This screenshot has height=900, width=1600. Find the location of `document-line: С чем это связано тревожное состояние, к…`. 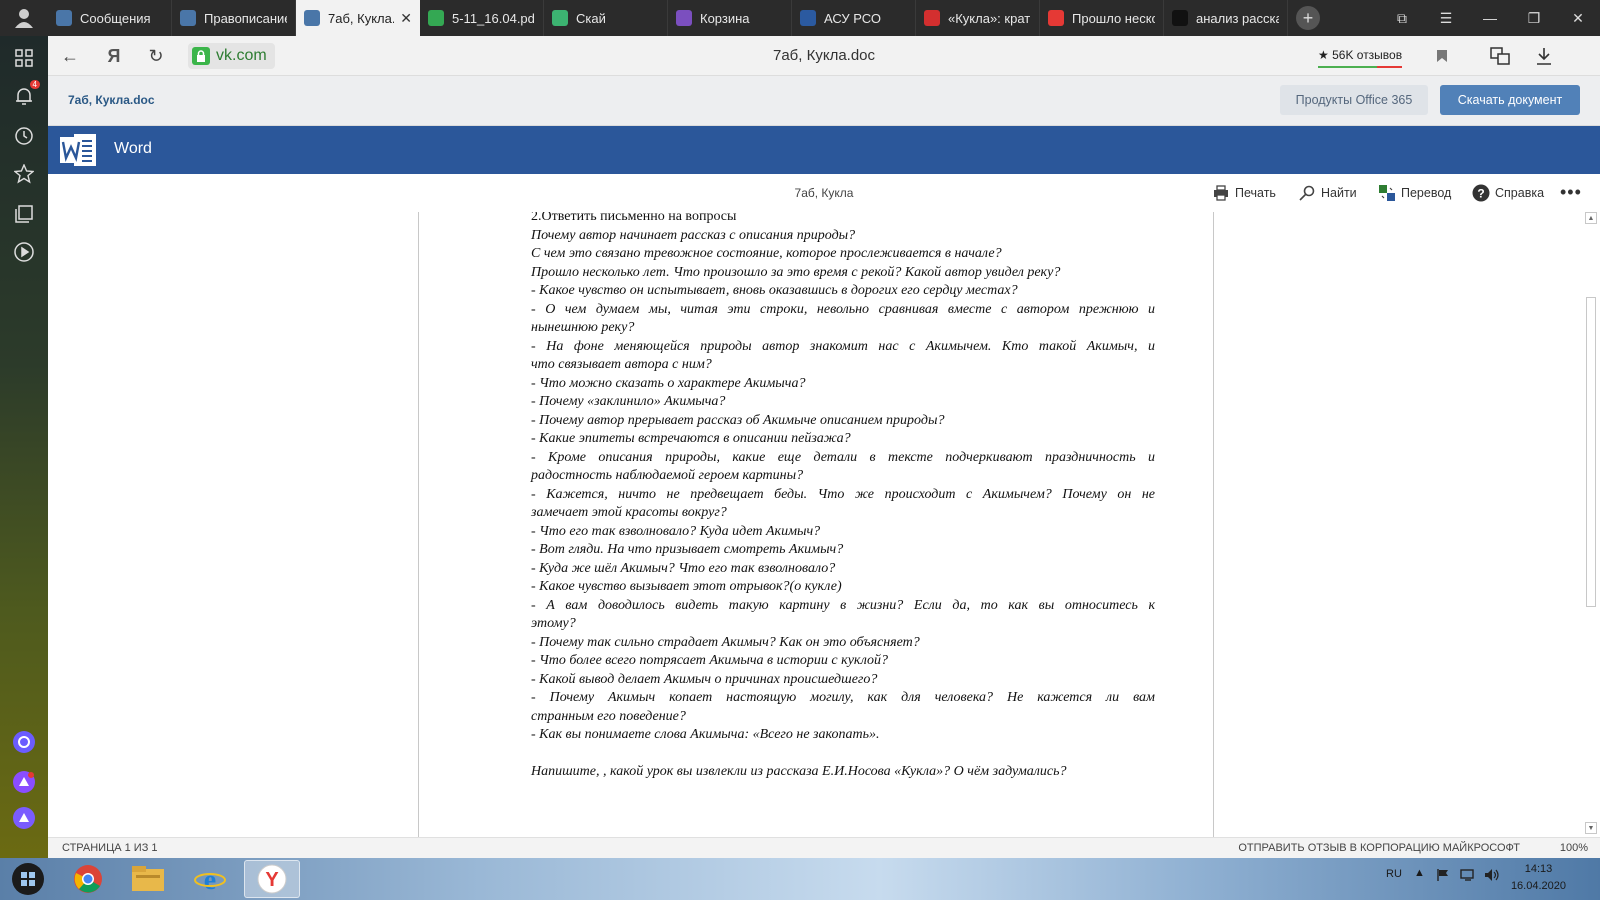

document-line: С чем это связано тревожное состояние, к… is located at coordinates (766, 253).